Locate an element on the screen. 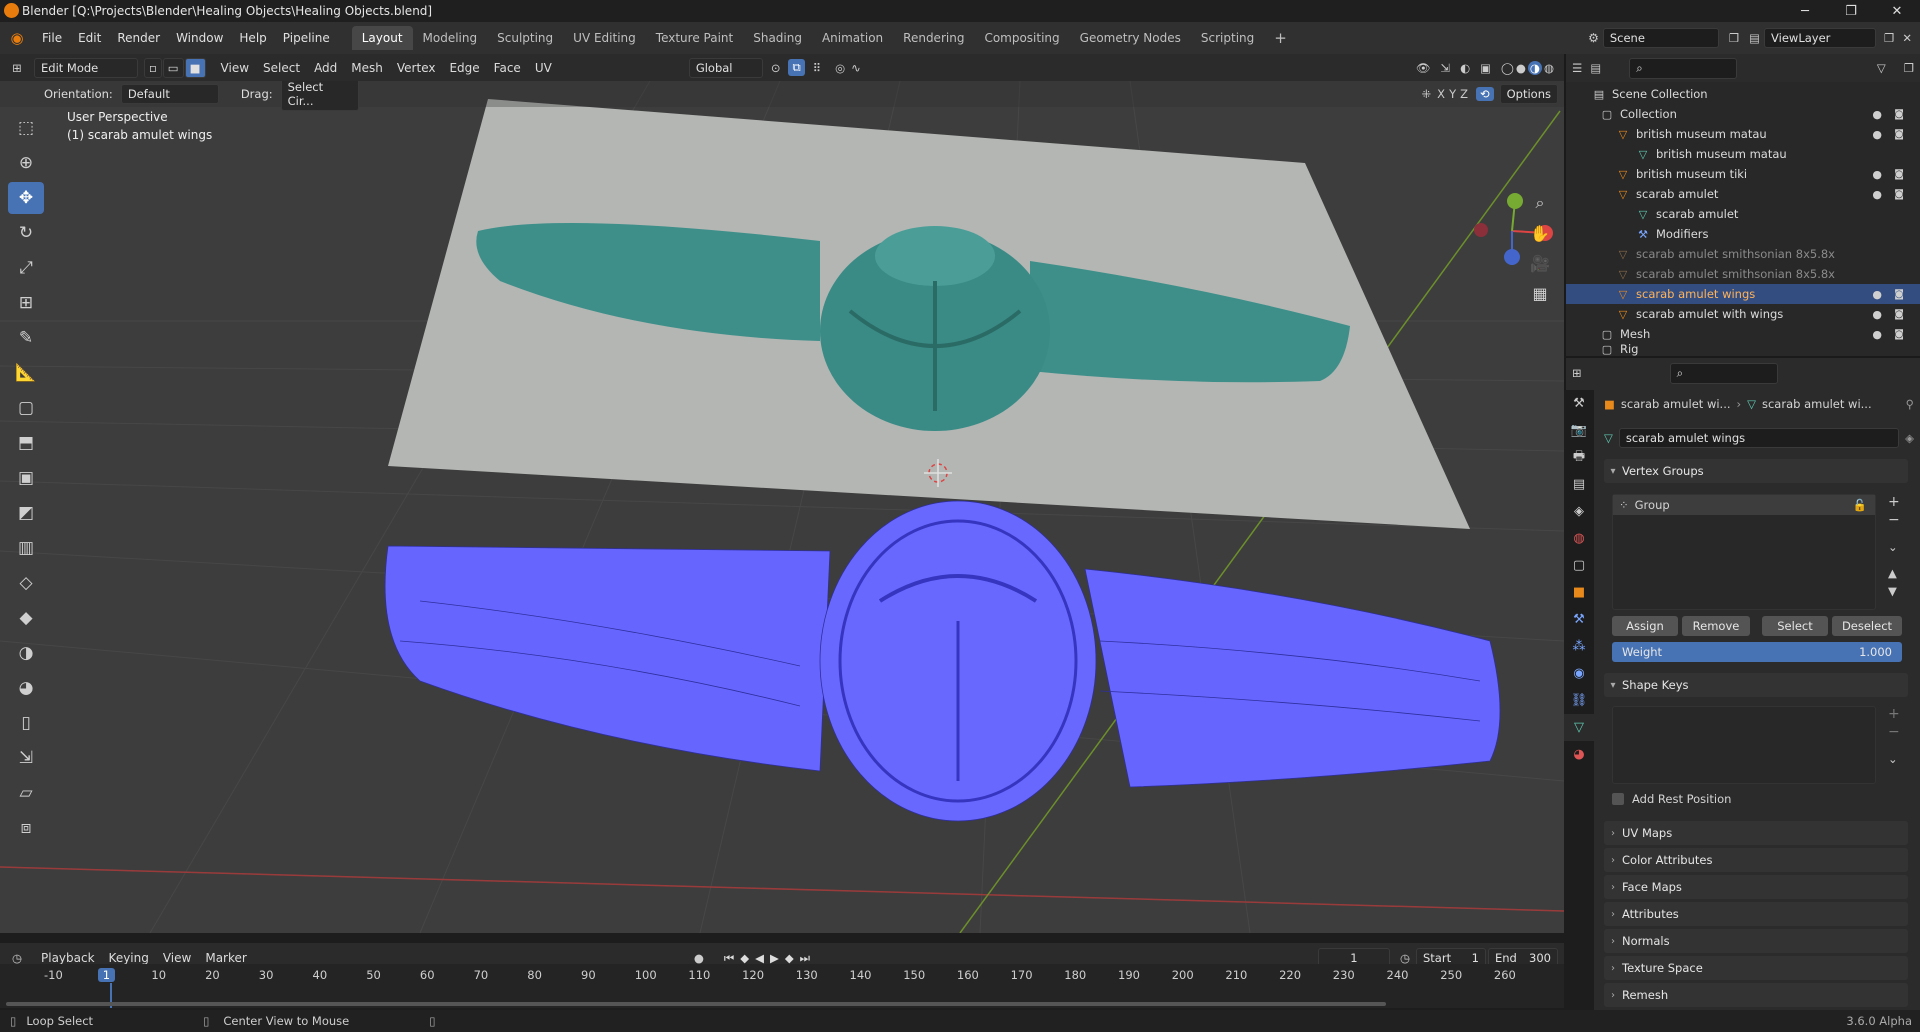 This screenshot has height=1032, width=1920. tab-scripting: Scripting is located at coordinates (1227, 38).